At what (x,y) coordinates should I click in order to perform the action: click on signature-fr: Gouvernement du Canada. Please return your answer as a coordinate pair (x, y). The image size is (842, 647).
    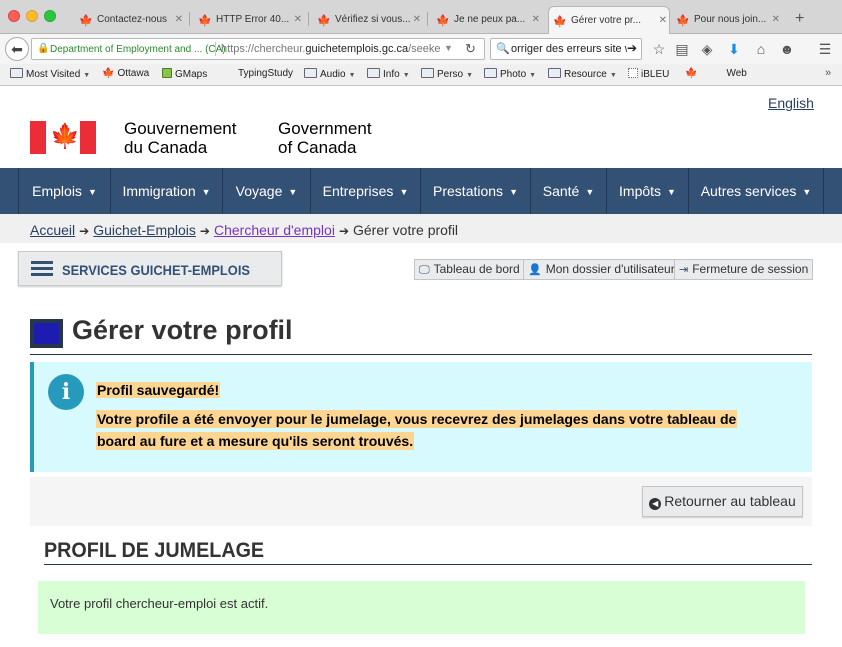
    Looking at the image, I should click on (180, 138).